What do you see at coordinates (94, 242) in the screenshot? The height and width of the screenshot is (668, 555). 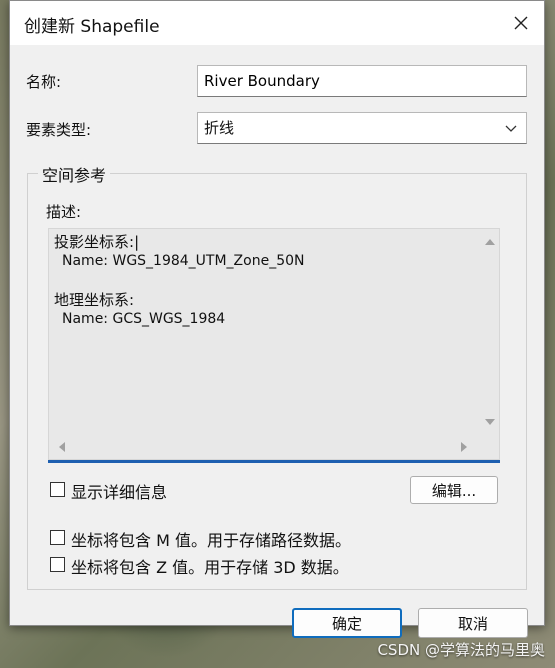 I see `projected-cs-heading: 投影坐标系:` at bounding box center [94, 242].